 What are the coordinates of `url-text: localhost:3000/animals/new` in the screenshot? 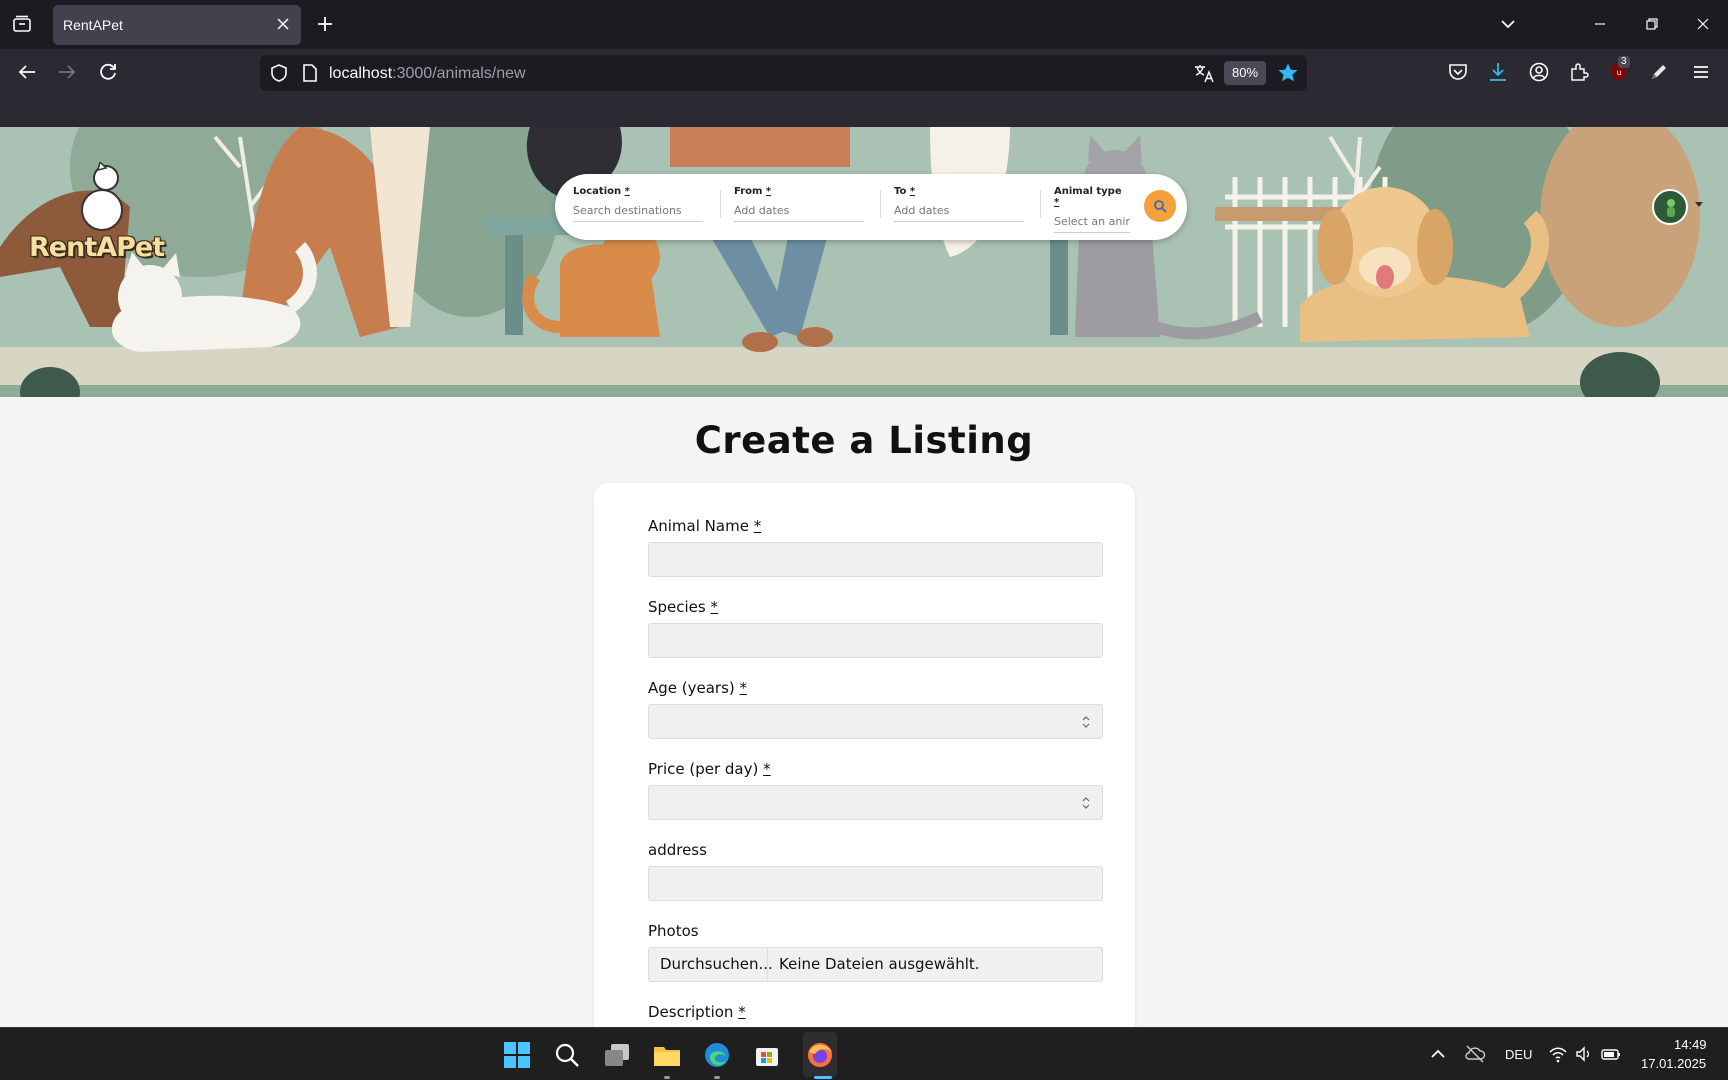 It's located at (427, 74).